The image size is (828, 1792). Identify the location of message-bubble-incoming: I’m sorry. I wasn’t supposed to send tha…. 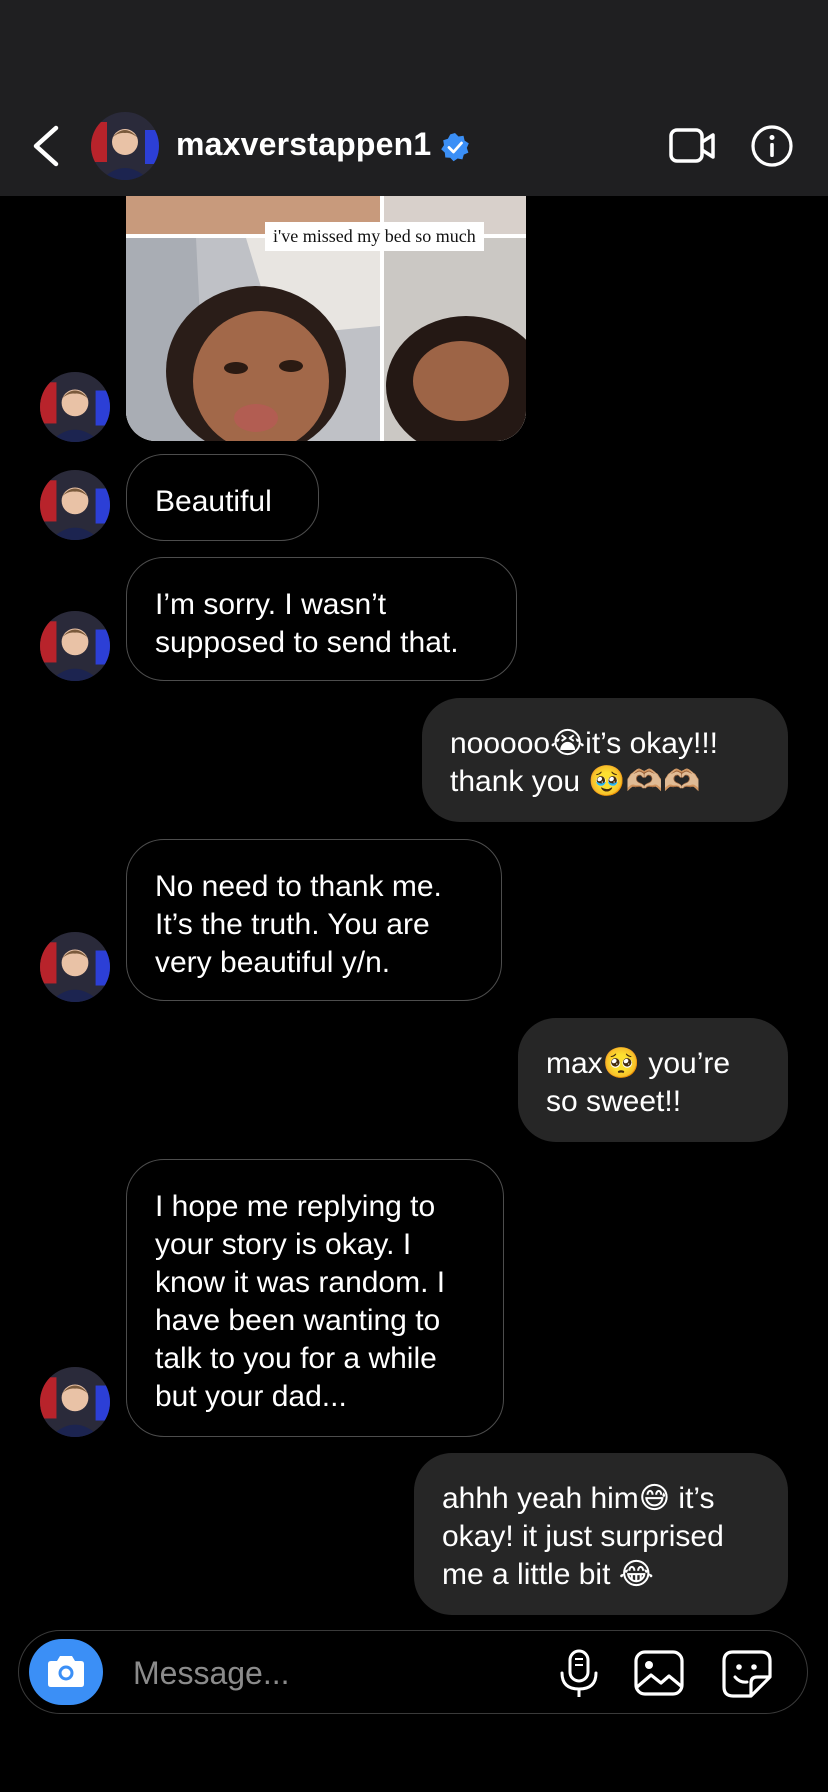
(321, 619).